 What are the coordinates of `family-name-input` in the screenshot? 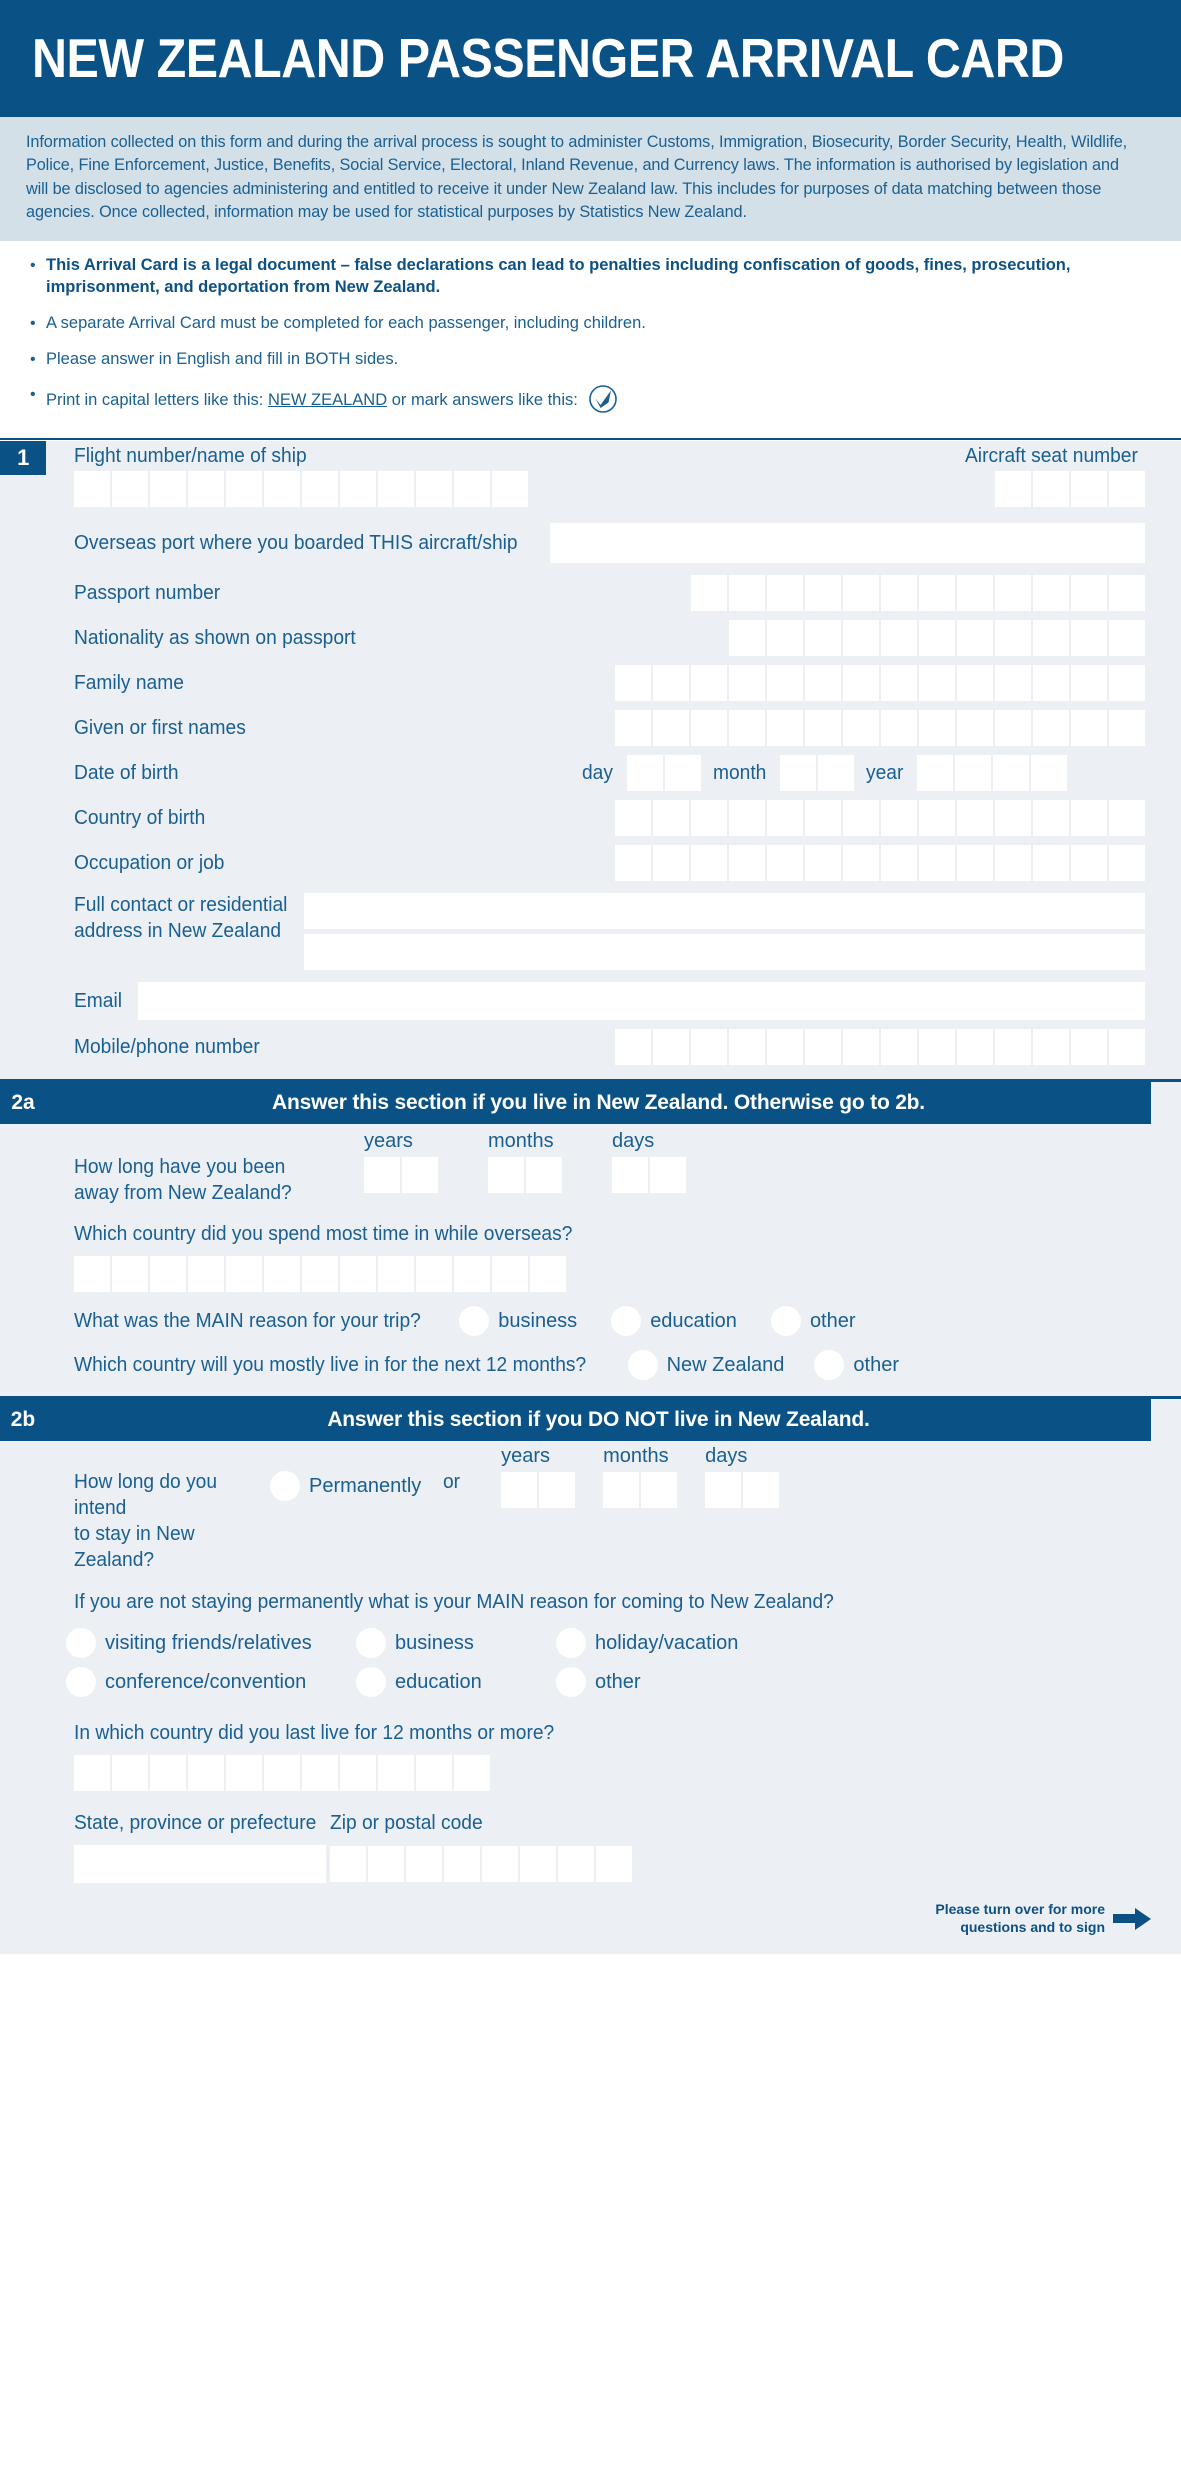 It's located at (880, 683).